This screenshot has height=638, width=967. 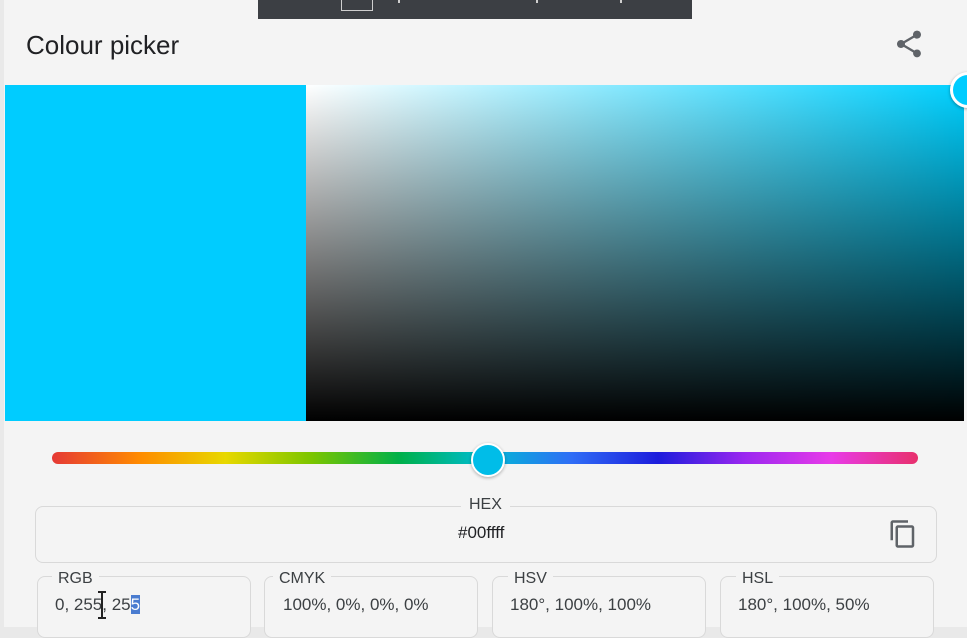 What do you see at coordinates (135, 604) in the screenshot?
I see `rgb-value-selection: 5` at bounding box center [135, 604].